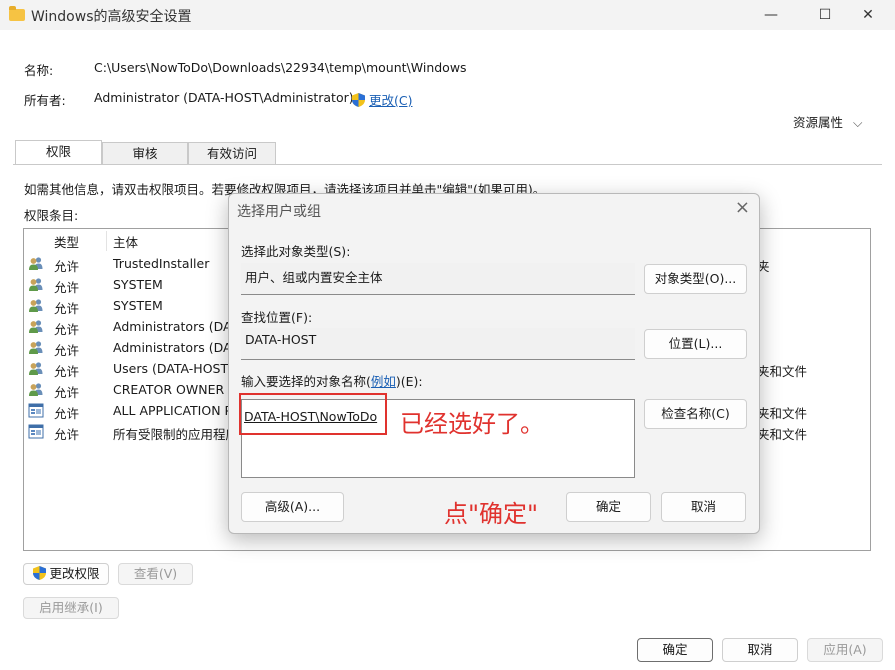 The height and width of the screenshot is (670, 895). Describe the element at coordinates (279, 212) in the screenshot. I see `dialog-title: 选择用户或组` at that location.